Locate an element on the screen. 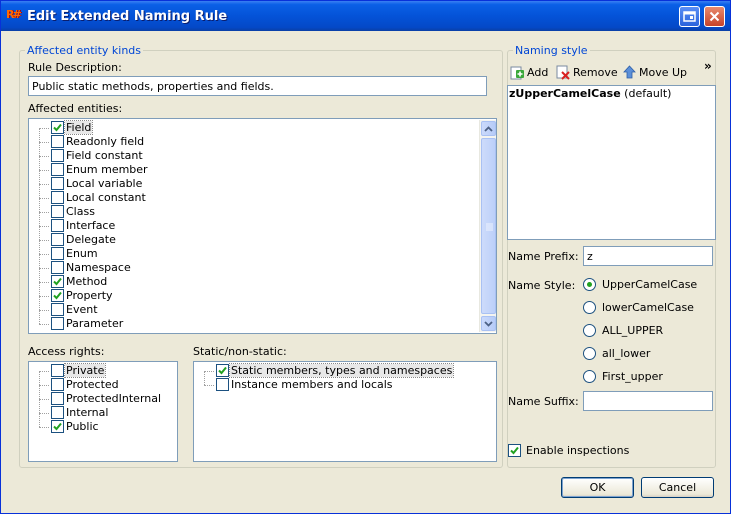  entity-label: Local variable is located at coordinates (104, 183).